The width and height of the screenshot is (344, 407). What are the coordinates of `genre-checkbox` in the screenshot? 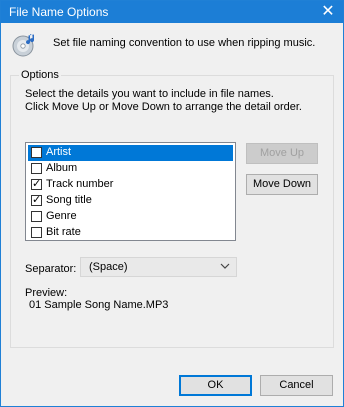 It's located at (36, 216).